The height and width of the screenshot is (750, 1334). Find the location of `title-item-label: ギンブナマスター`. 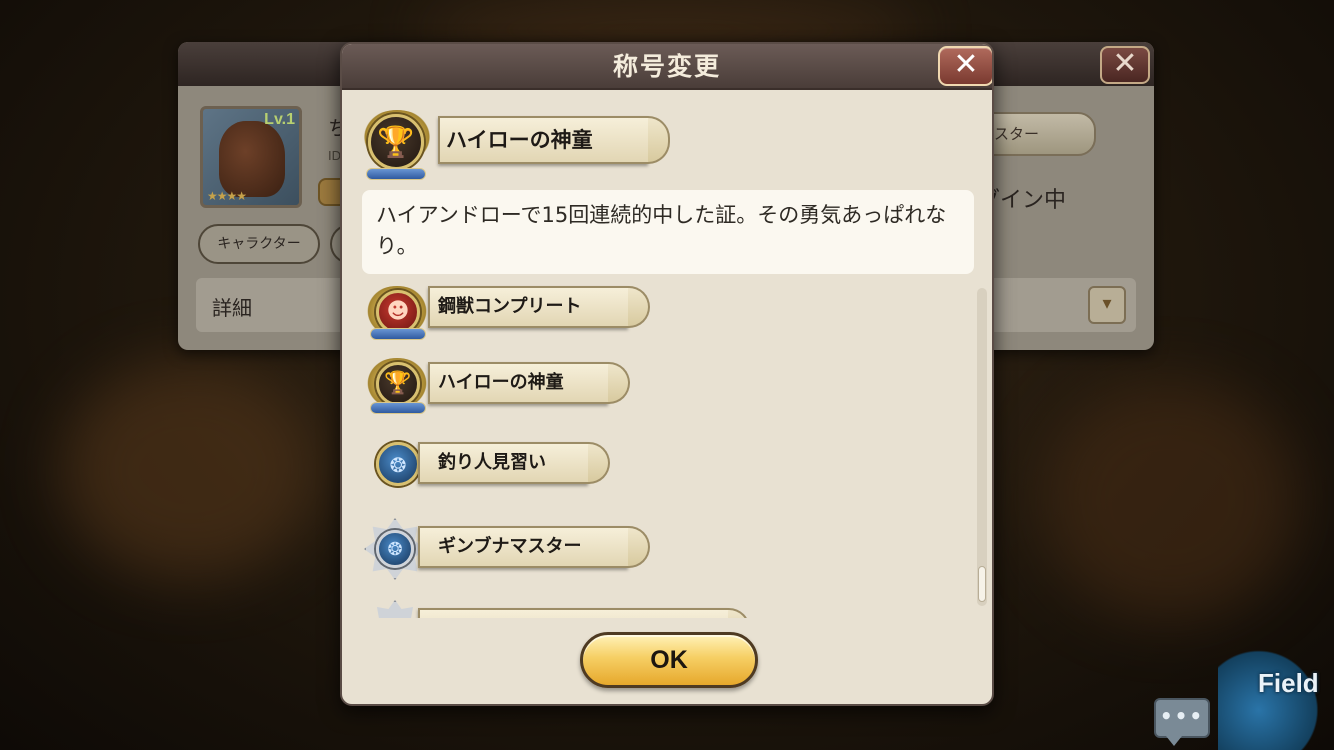

title-item-label: ギンブナマスター is located at coordinates (510, 546).